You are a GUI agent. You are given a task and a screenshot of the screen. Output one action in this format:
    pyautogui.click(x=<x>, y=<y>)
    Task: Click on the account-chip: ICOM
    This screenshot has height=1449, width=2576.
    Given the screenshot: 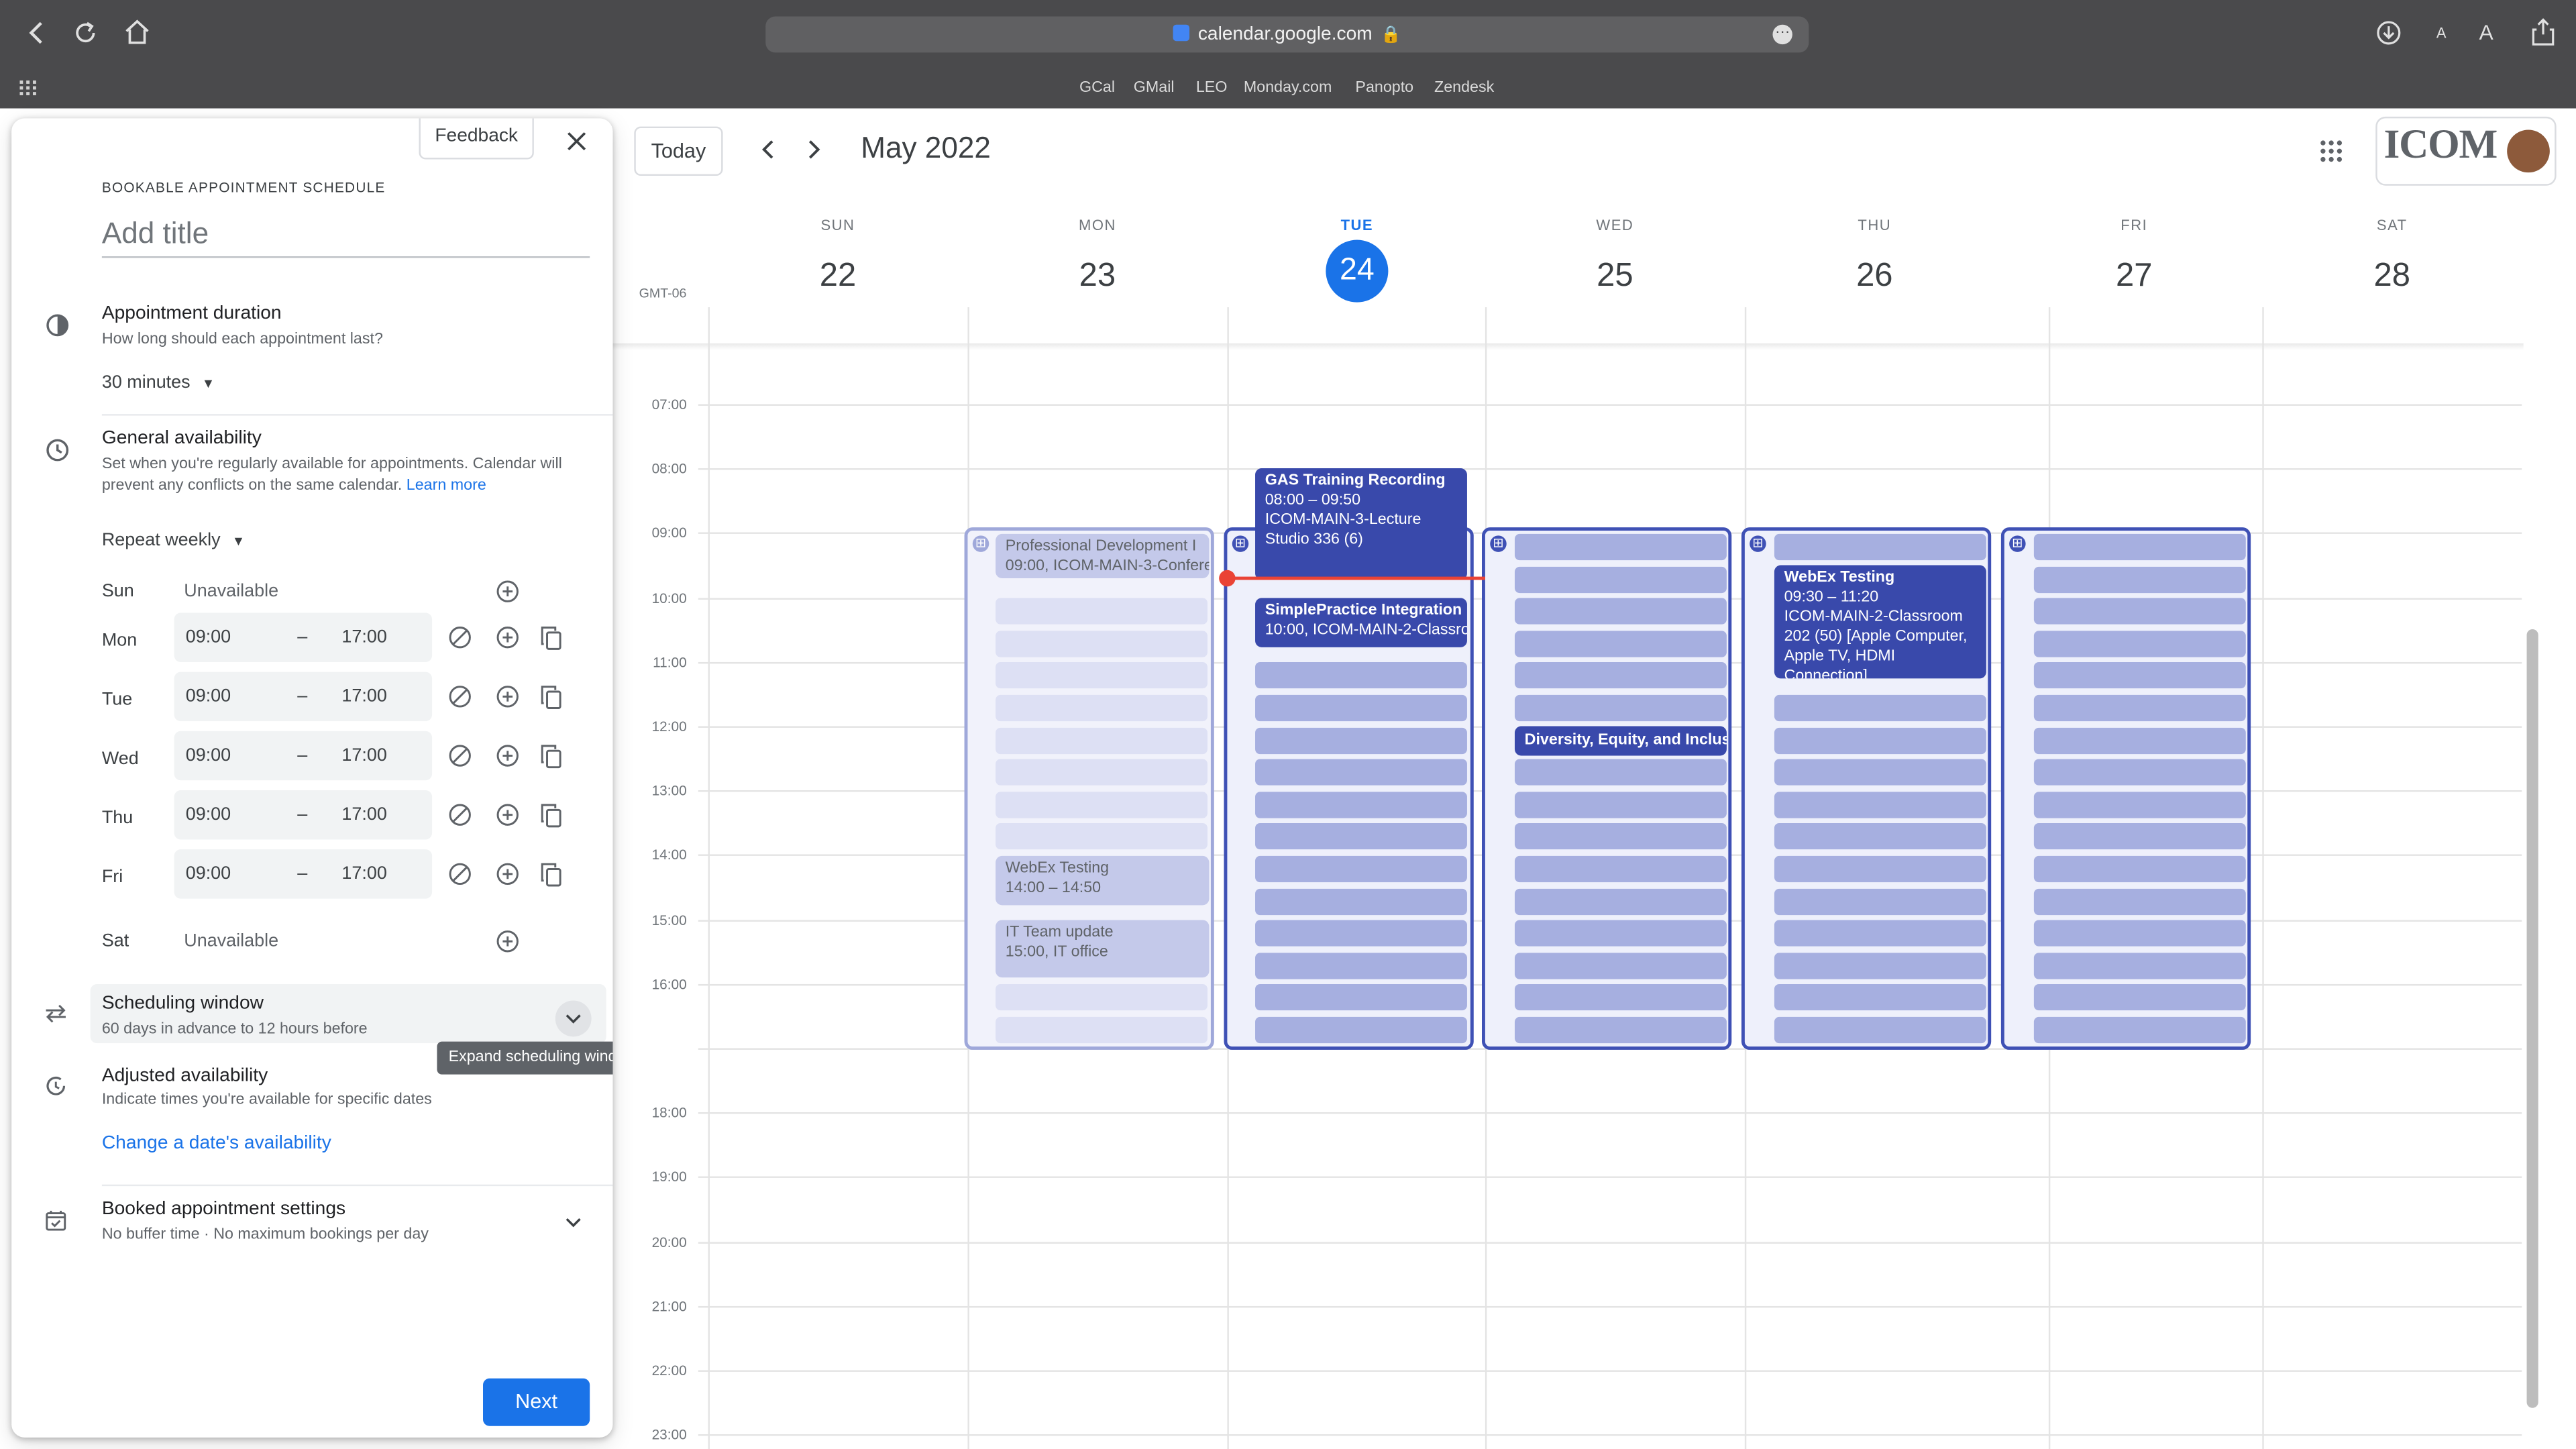 What is the action you would take?
    pyautogui.click(x=2466, y=151)
    